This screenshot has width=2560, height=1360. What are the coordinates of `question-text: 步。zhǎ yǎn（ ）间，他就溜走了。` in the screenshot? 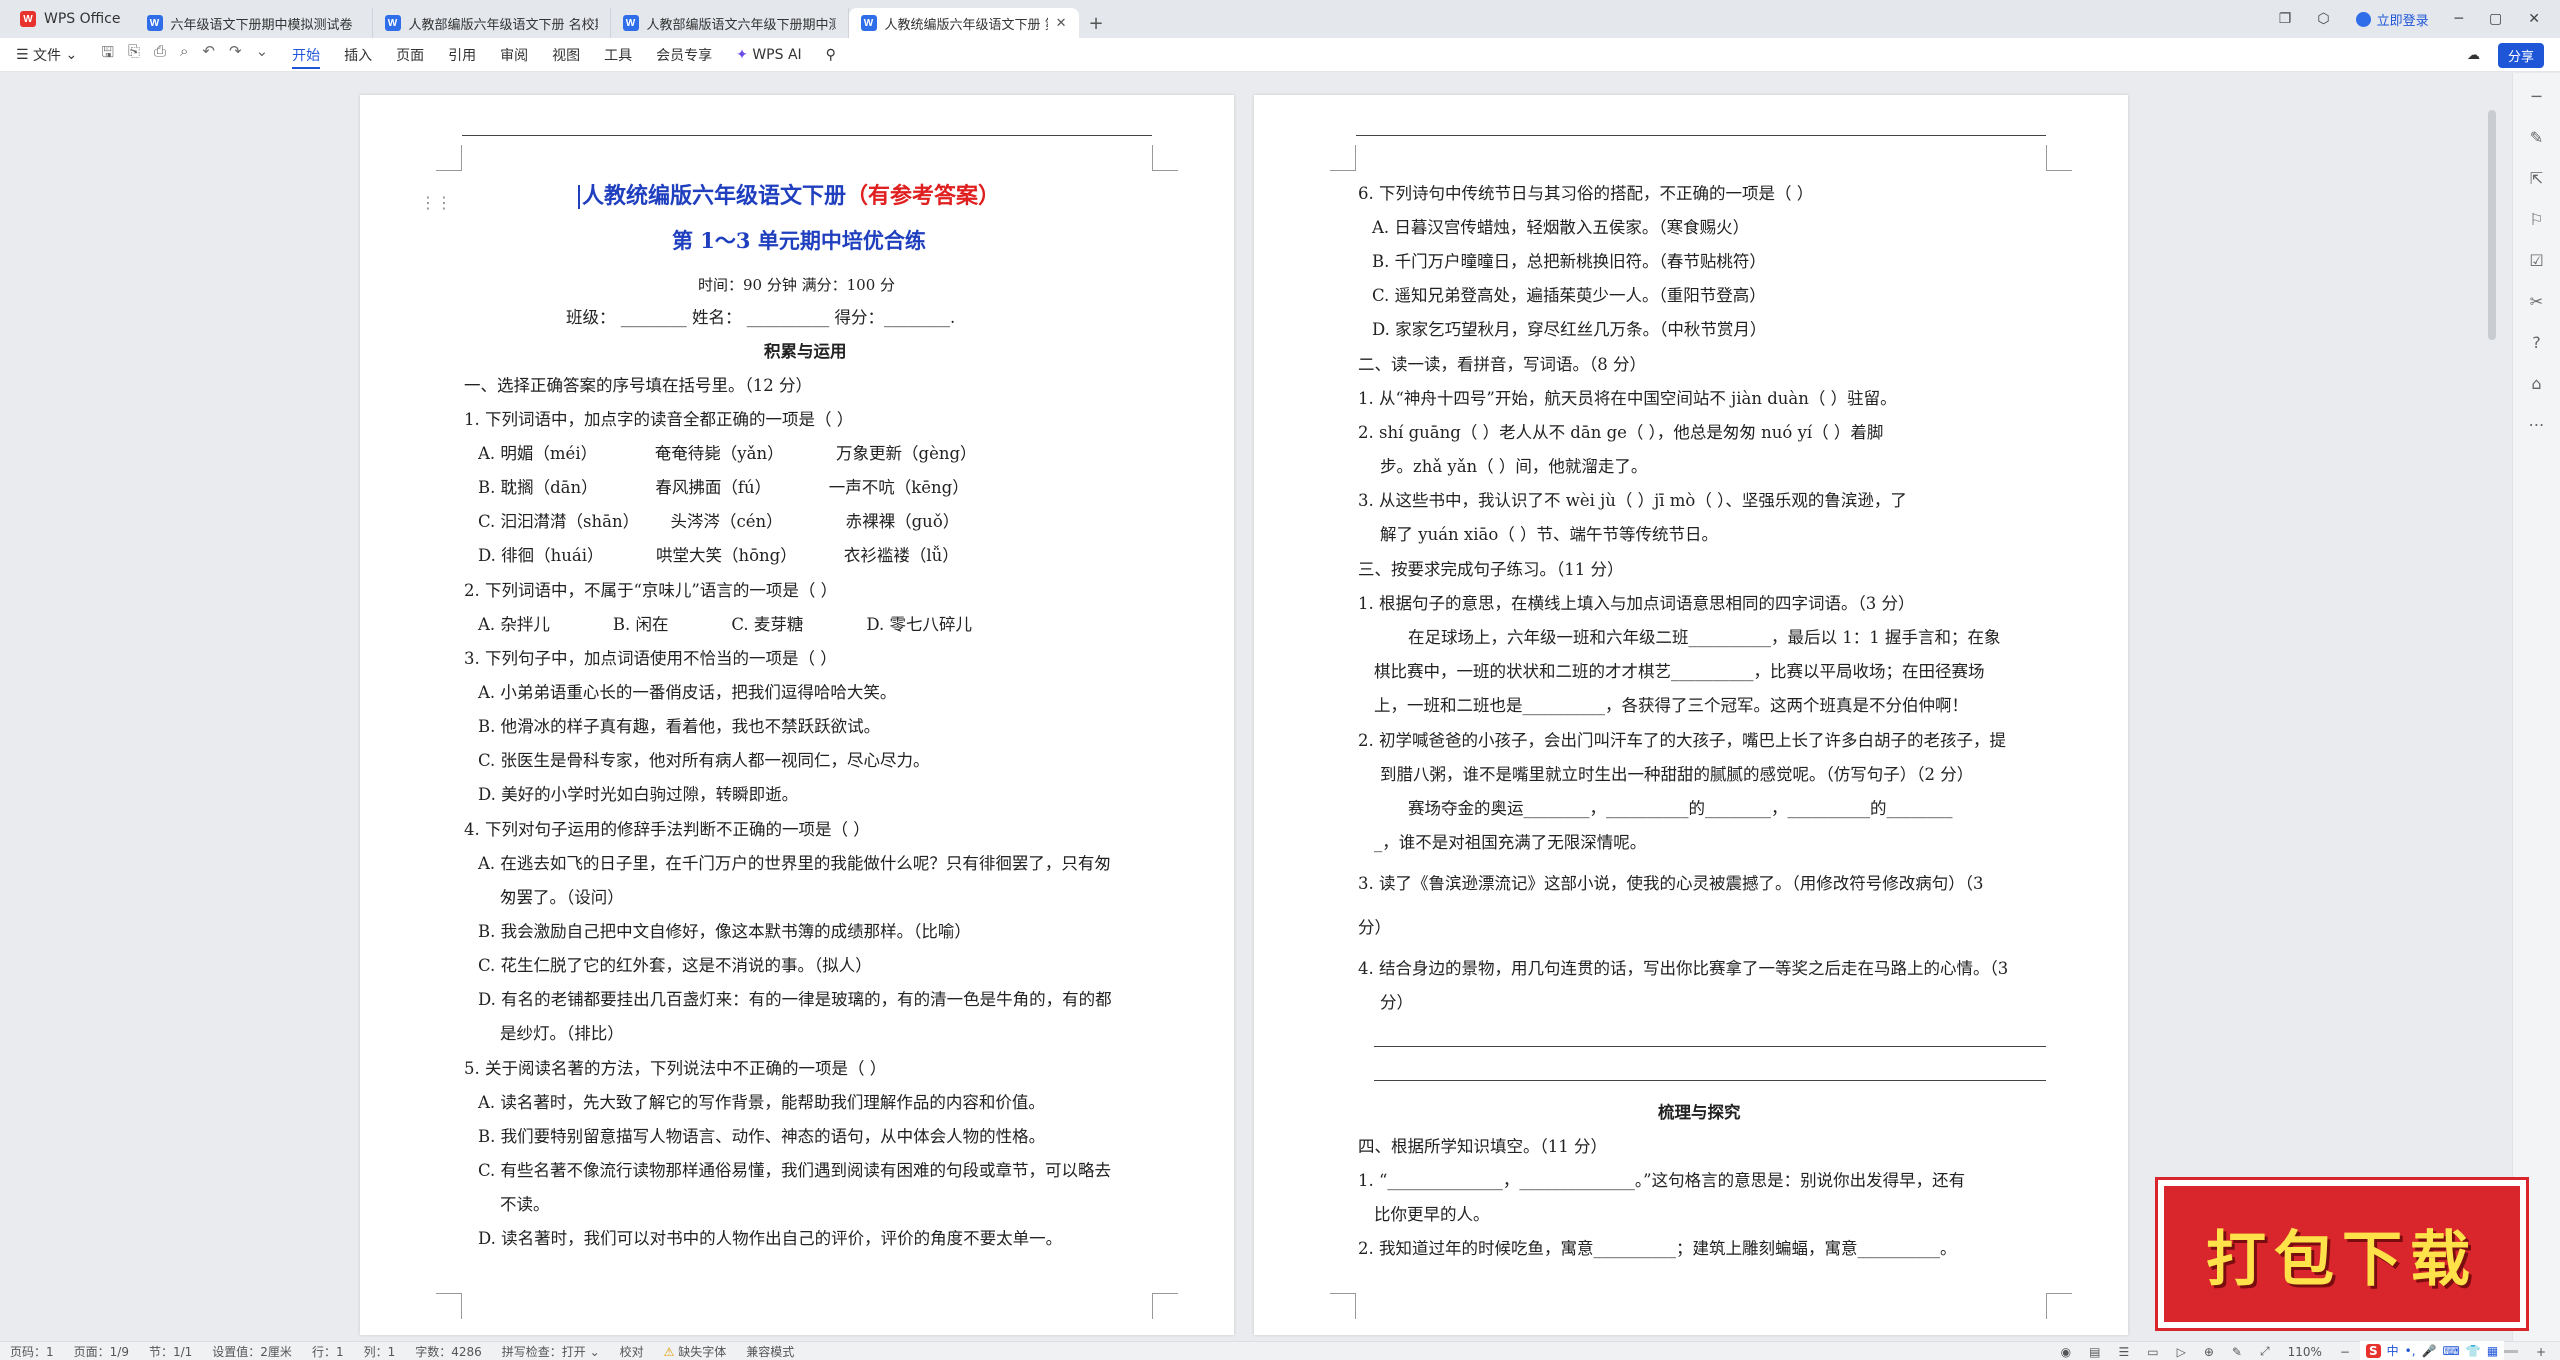 It's located at (1514, 466).